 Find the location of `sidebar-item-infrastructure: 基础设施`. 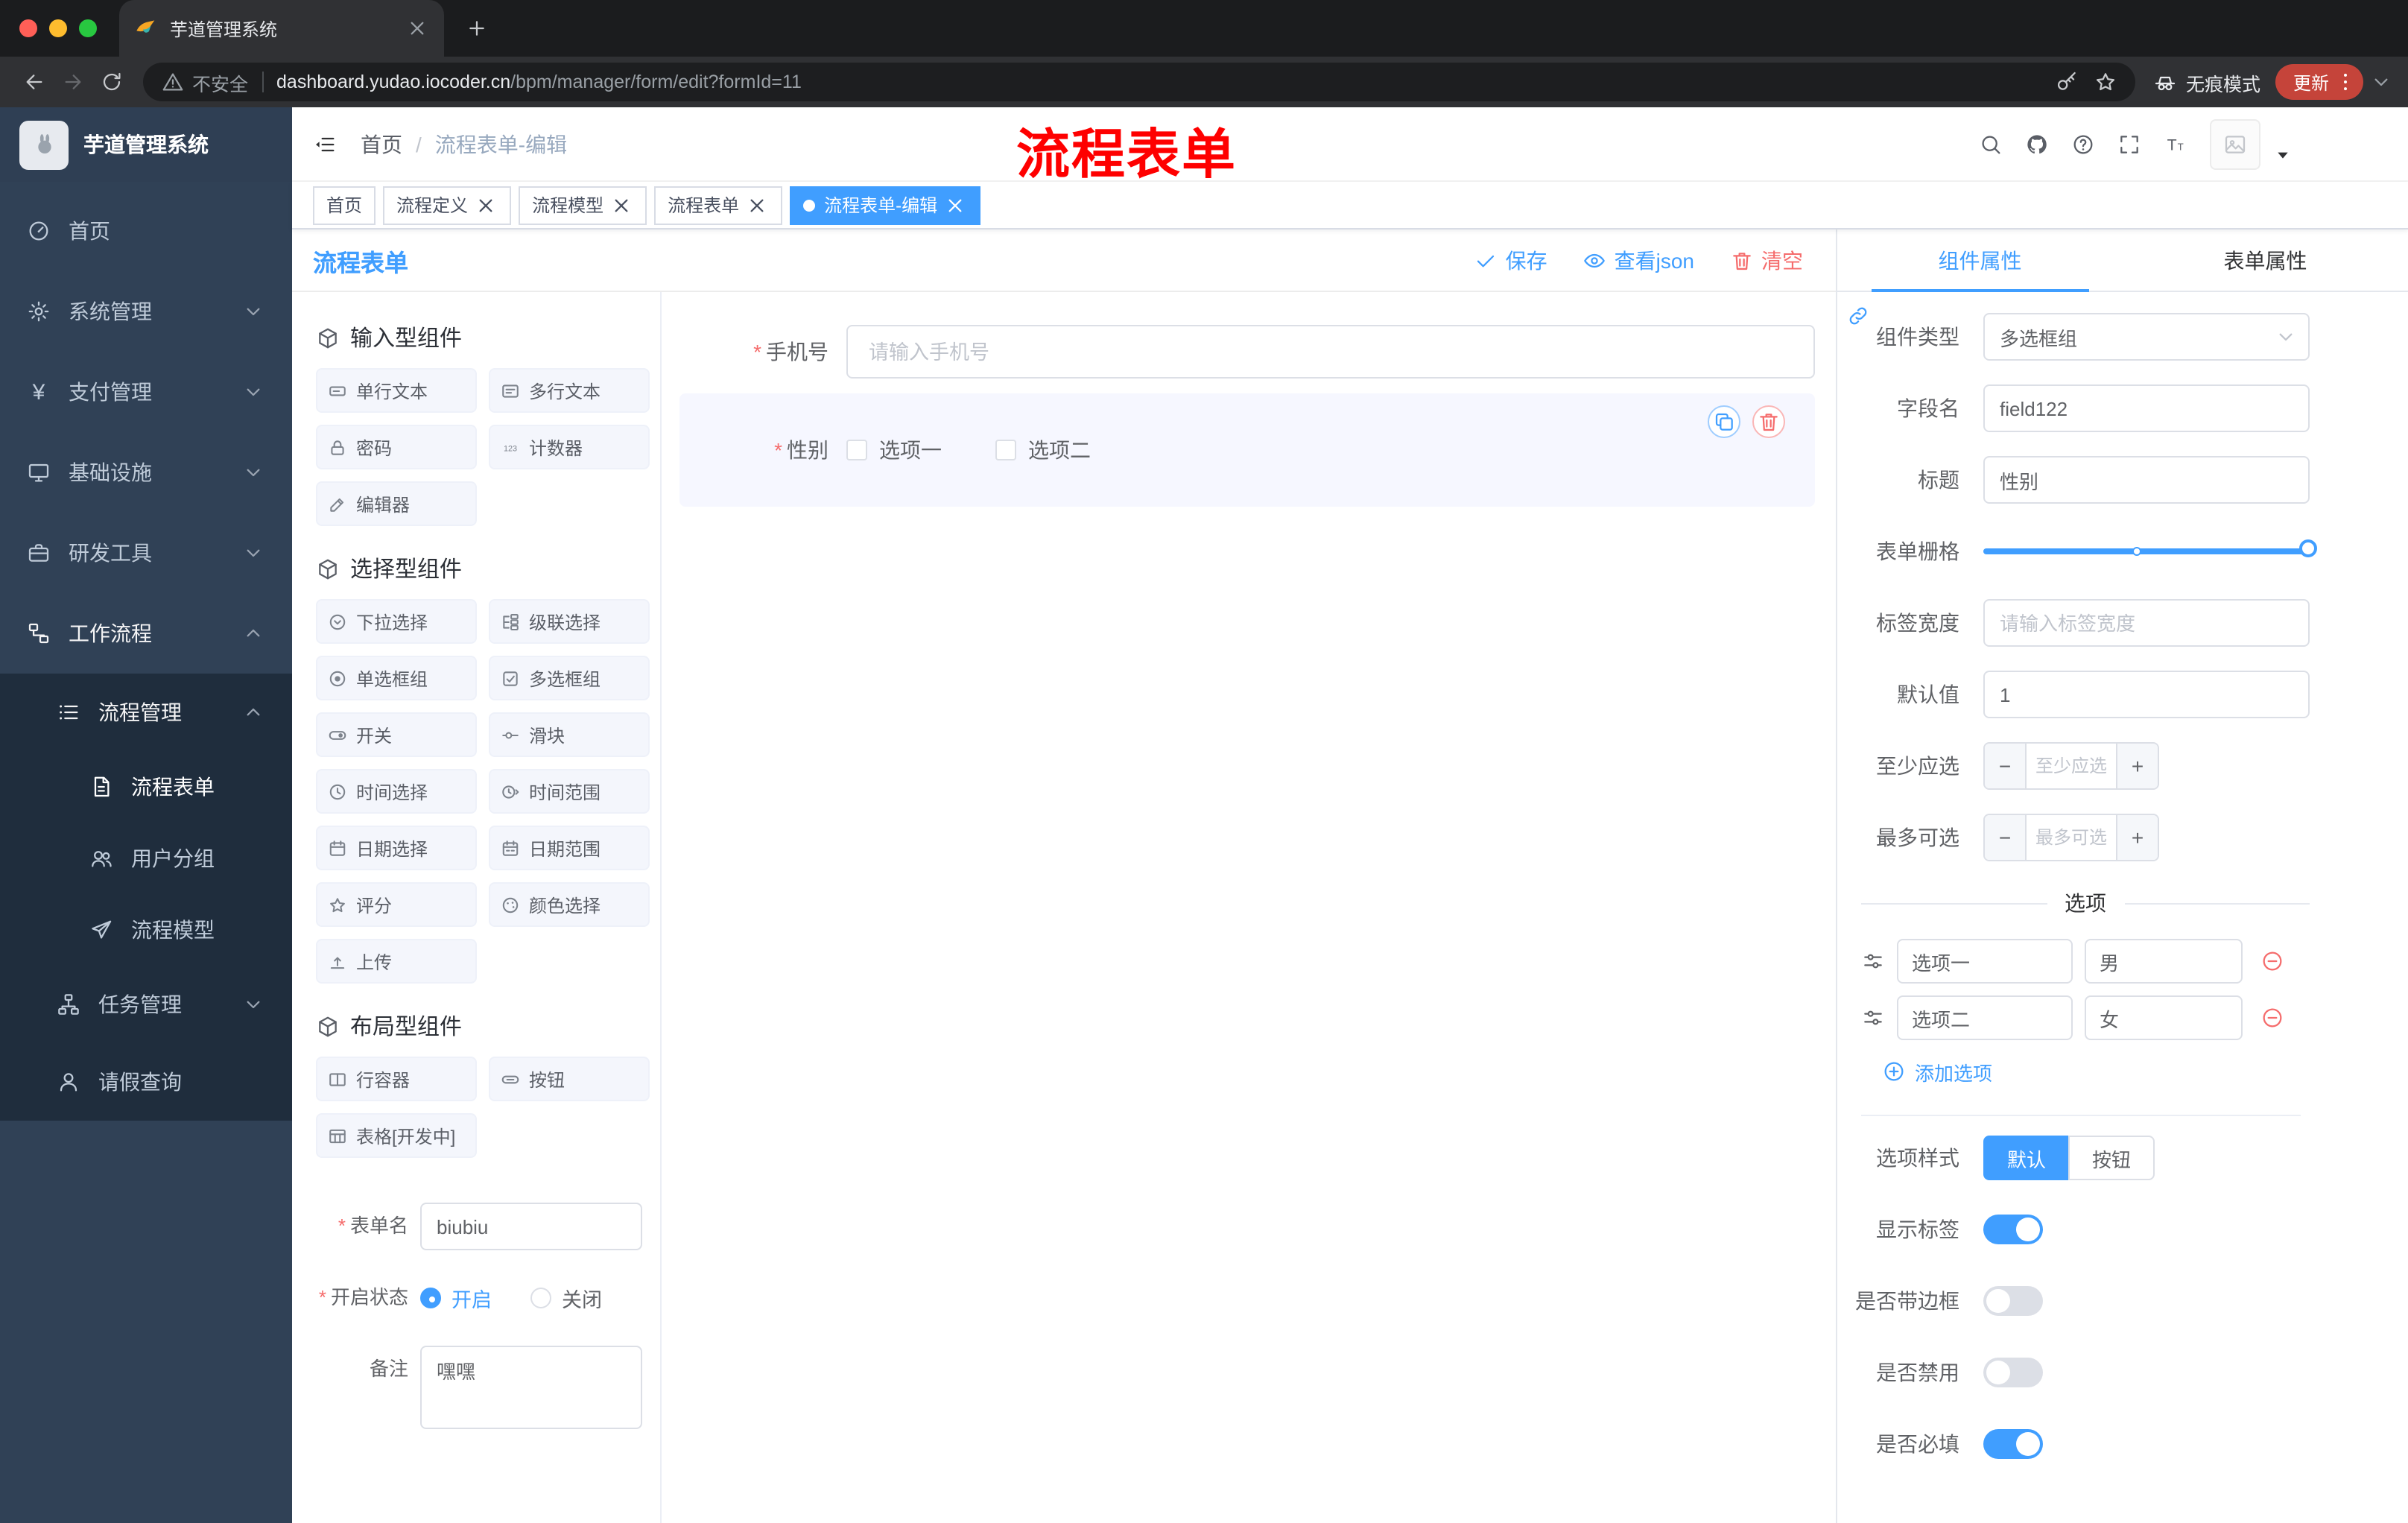

sidebar-item-infrastructure: 基础设施 is located at coordinates (146, 473).